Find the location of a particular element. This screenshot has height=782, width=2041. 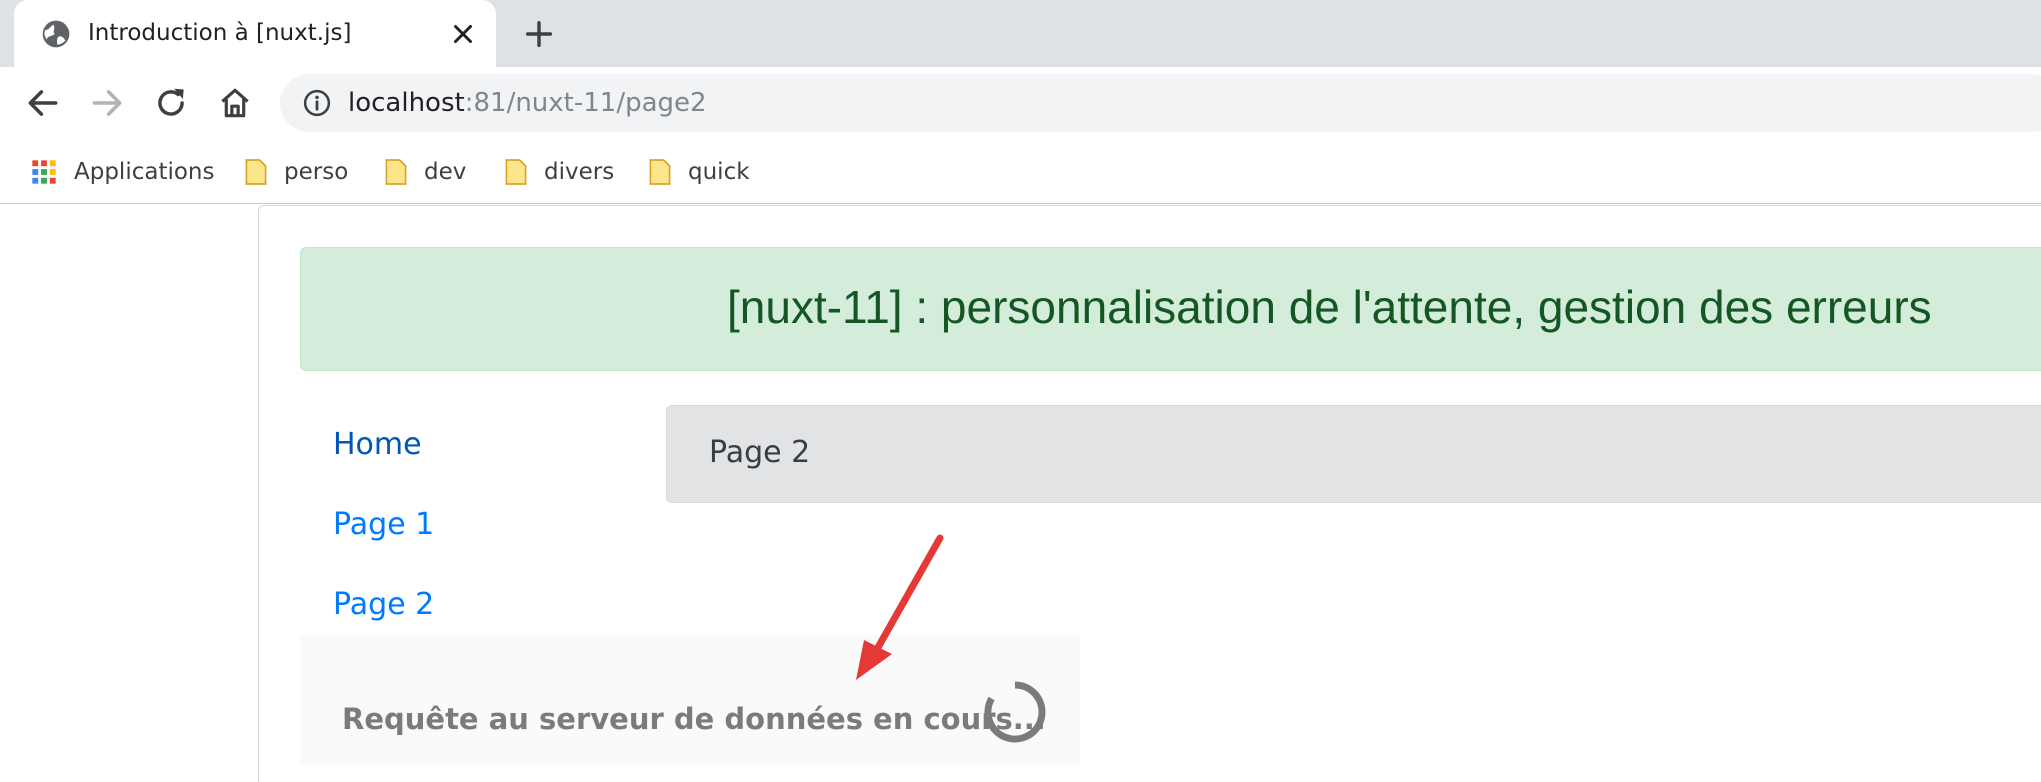

bookmark-perso: perso is located at coordinates (296, 172).